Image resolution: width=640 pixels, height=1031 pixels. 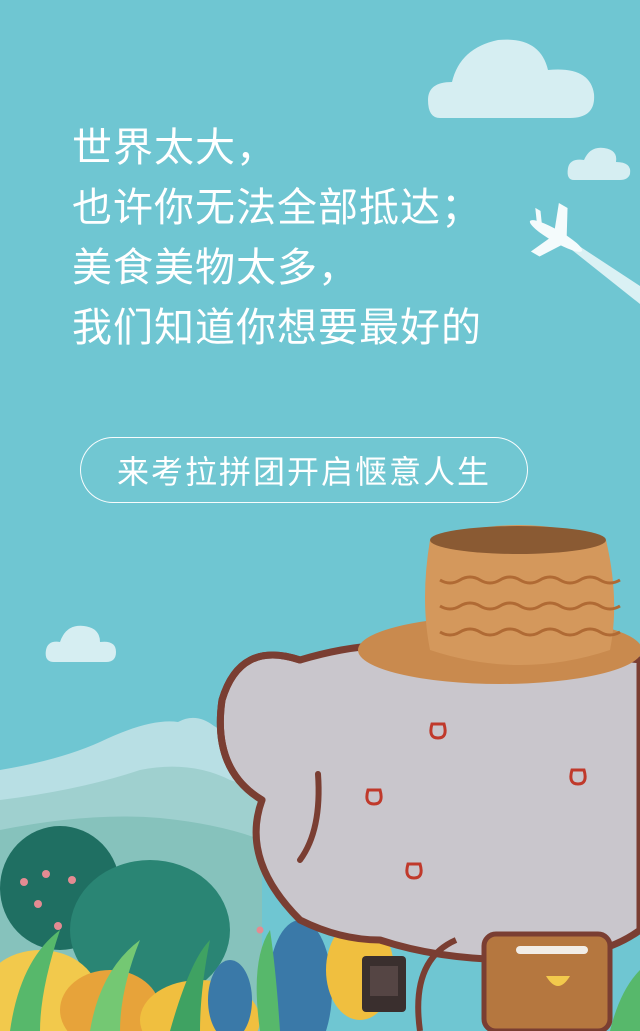 What do you see at coordinates (215, 268) in the screenshot?
I see `slogan-line-3: 美食美物太多，` at bounding box center [215, 268].